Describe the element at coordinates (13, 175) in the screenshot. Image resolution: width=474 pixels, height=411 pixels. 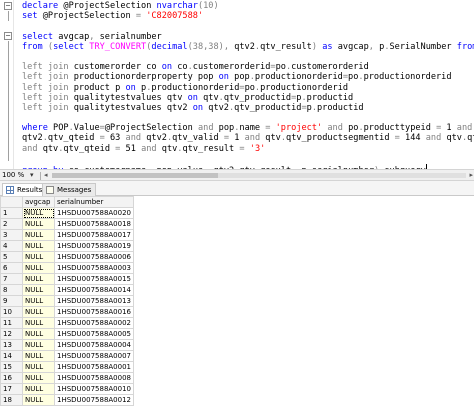
I see `zoom-level: 100 %` at that location.